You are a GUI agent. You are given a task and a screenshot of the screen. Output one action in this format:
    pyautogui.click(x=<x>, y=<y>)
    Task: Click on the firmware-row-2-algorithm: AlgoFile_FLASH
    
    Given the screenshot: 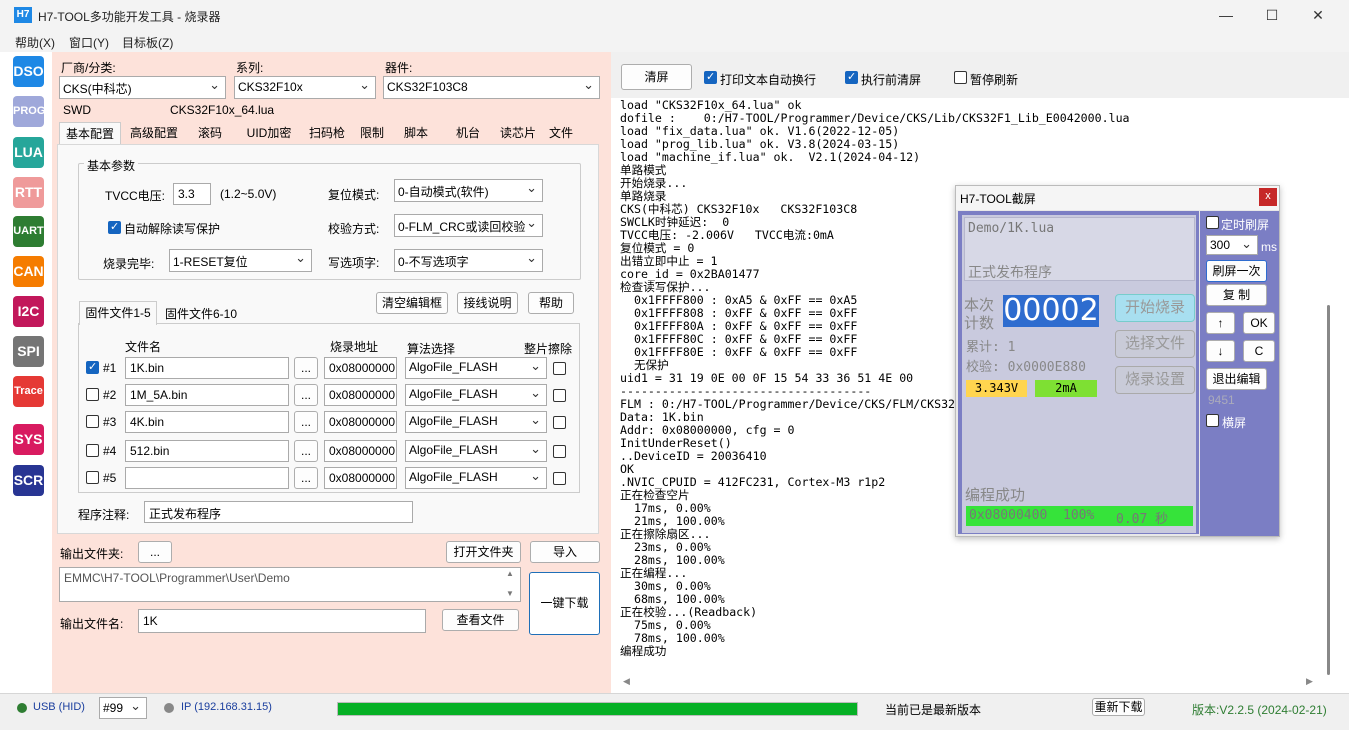 What is the action you would take?
    pyautogui.click(x=476, y=395)
    